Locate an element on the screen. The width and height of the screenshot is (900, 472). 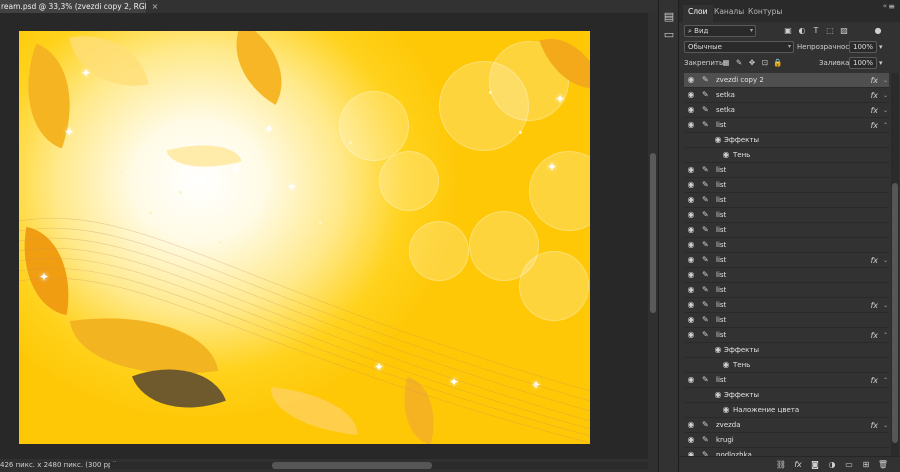
panel-menu-icon: ≡ is located at coordinates (891, 6).